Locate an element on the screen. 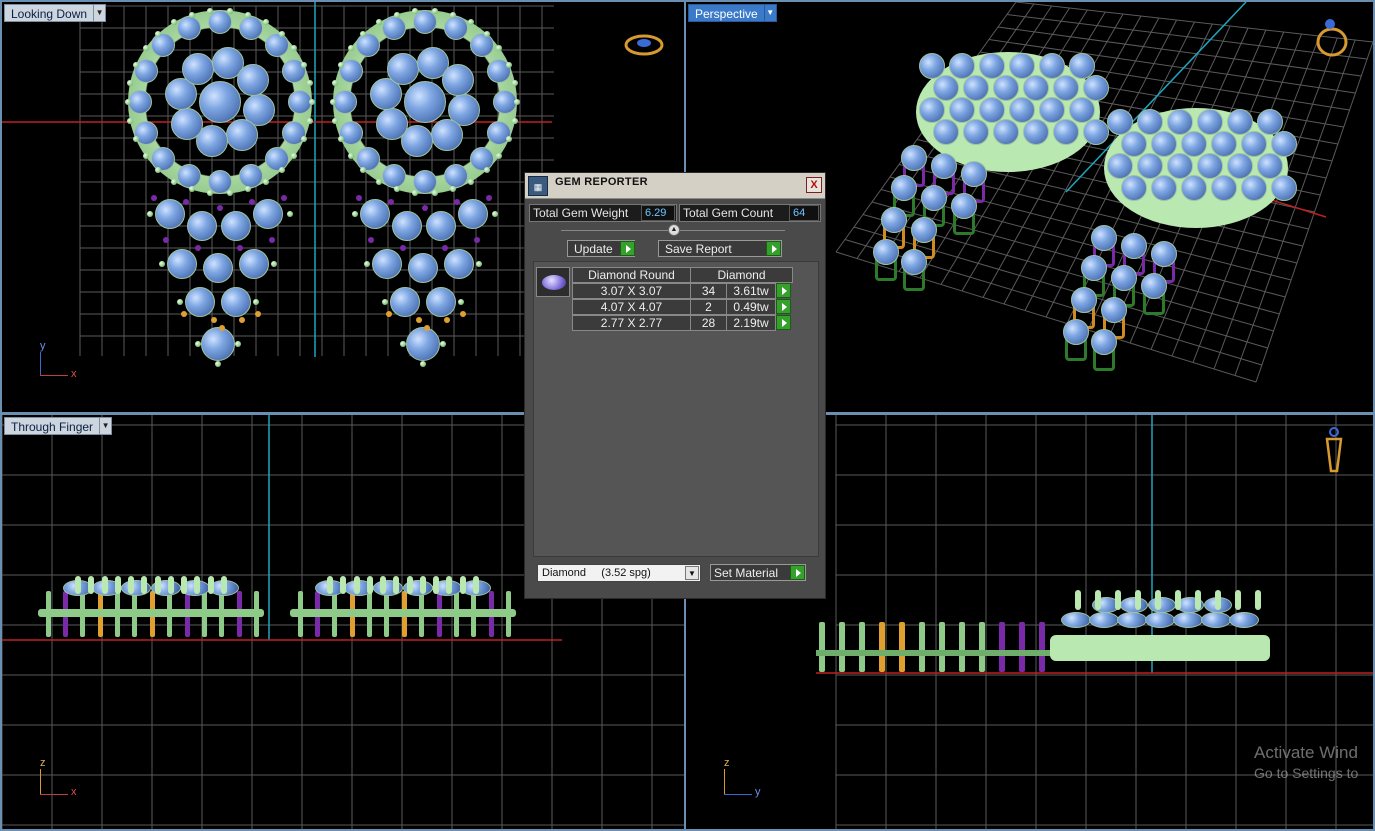 This screenshot has width=1375, height=831. base-rail is located at coordinates (151, 613).